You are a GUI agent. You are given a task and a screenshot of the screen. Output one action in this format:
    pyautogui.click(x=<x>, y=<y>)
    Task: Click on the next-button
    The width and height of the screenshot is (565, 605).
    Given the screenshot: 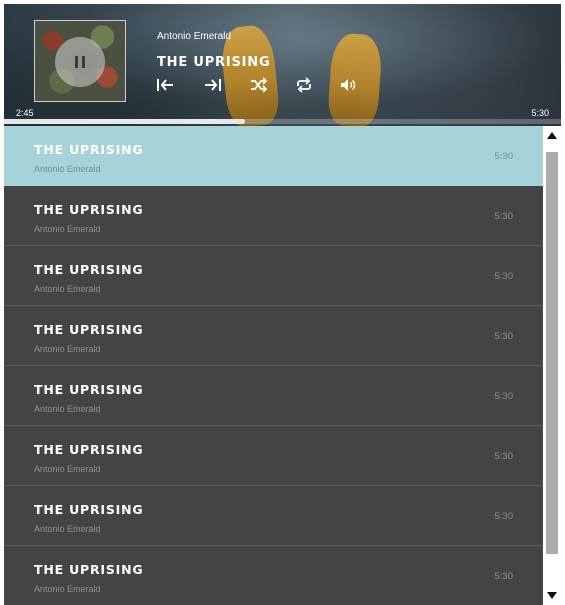 What is the action you would take?
    pyautogui.click(x=213, y=85)
    